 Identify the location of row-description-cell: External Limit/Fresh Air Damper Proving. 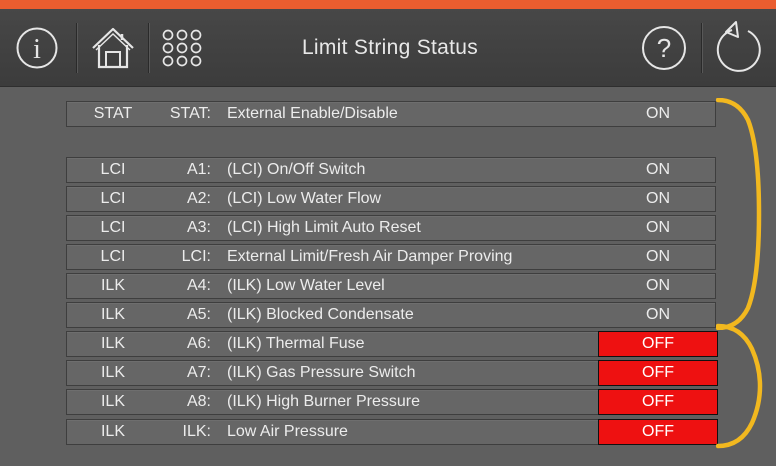
(369, 257).